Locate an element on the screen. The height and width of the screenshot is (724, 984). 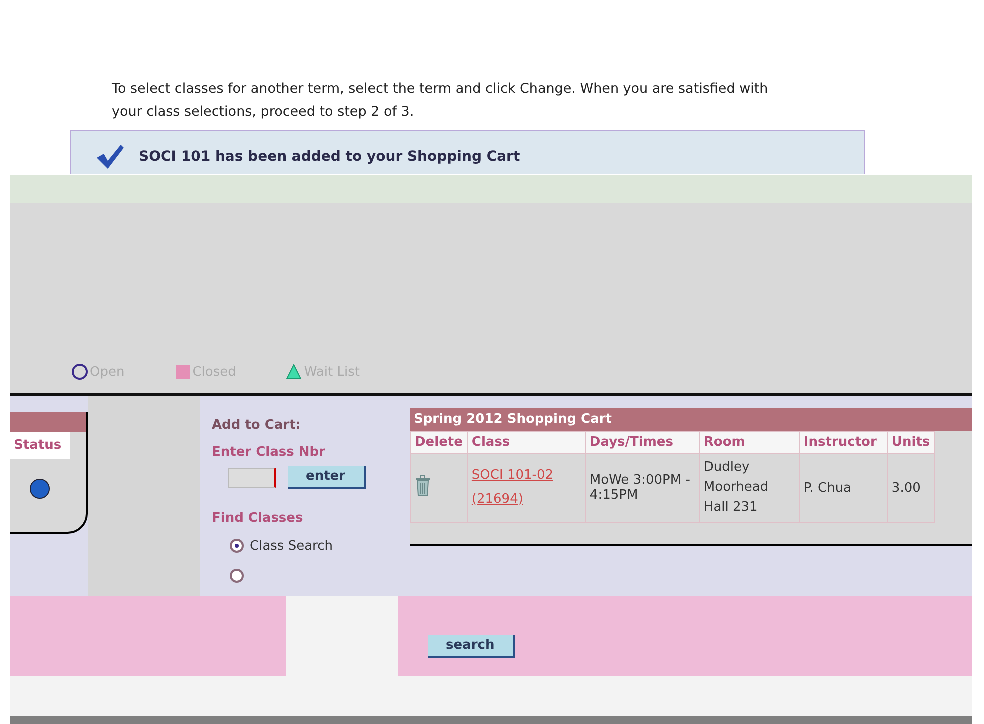
column-header: Units is located at coordinates (911, 443).